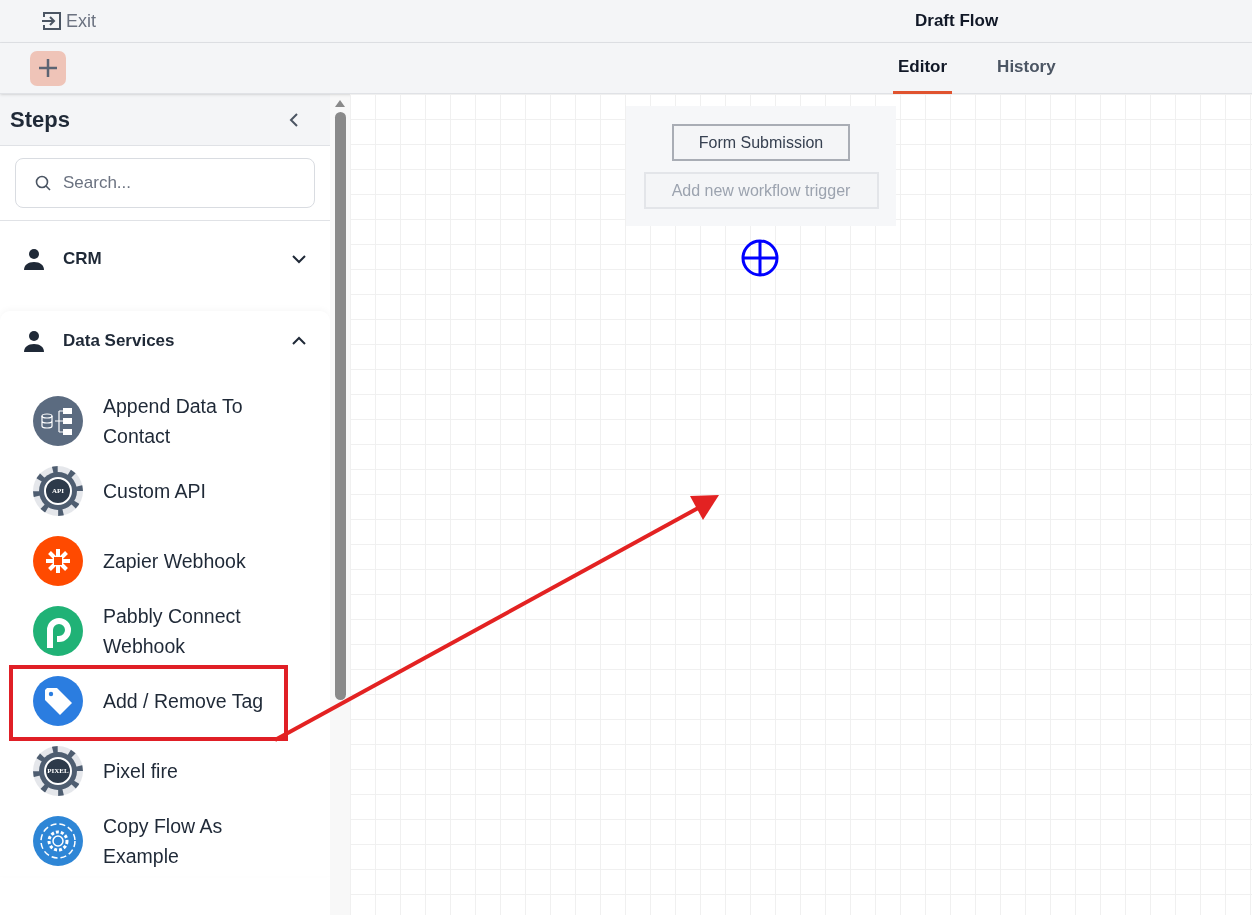 The image size is (1252, 915). I want to click on chevron-up-icon, so click(299, 341).